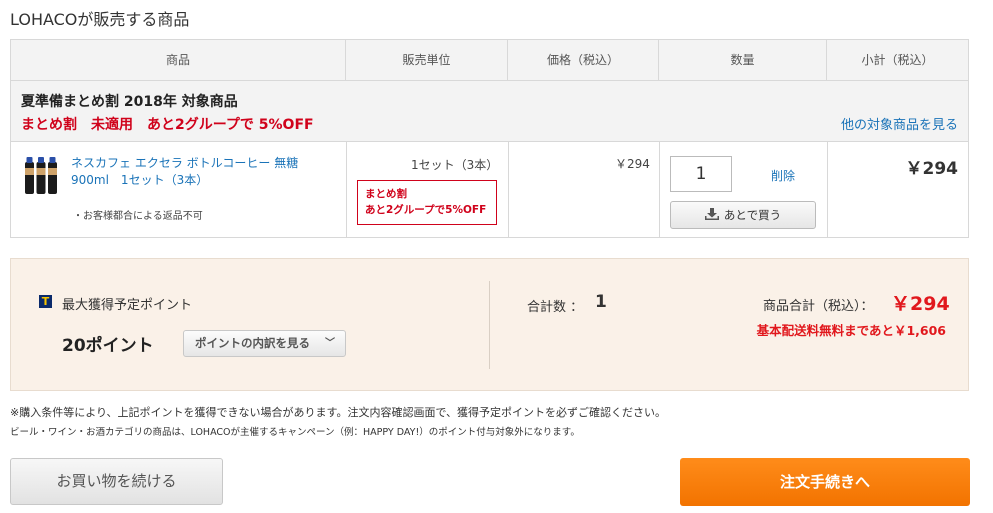  What do you see at coordinates (41, 175) in the screenshot?
I see `product-image` at bounding box center [41, 175].